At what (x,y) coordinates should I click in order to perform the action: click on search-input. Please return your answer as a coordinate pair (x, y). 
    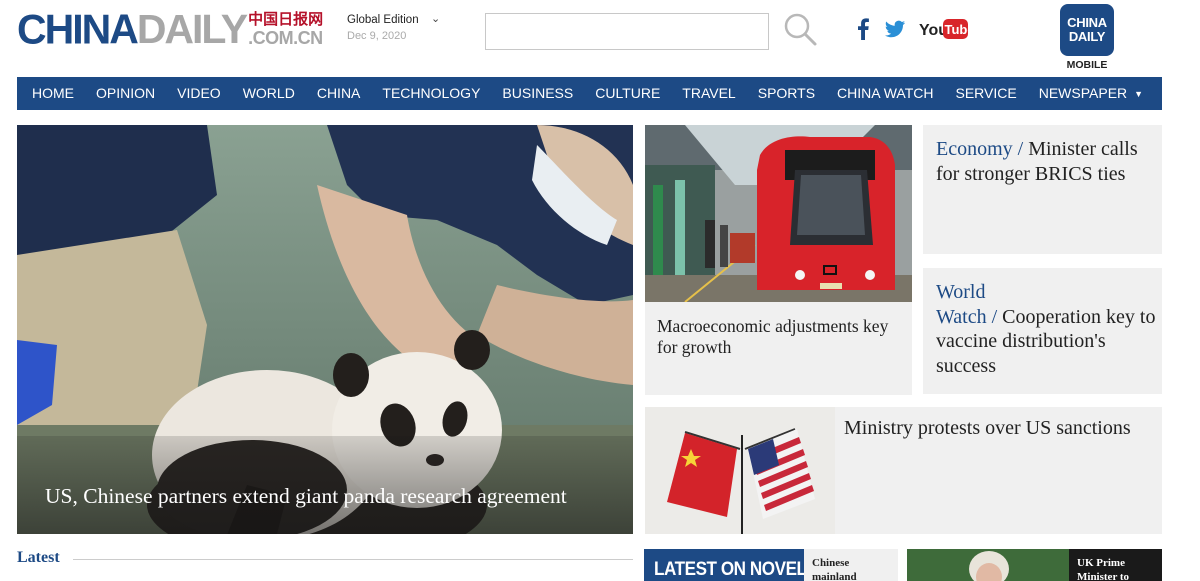
    Looking at the image, I should click on (627, 31).